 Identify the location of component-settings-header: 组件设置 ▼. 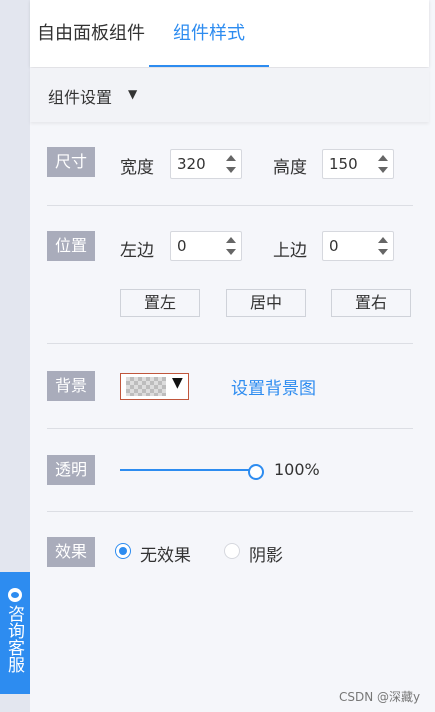
(229, 95).